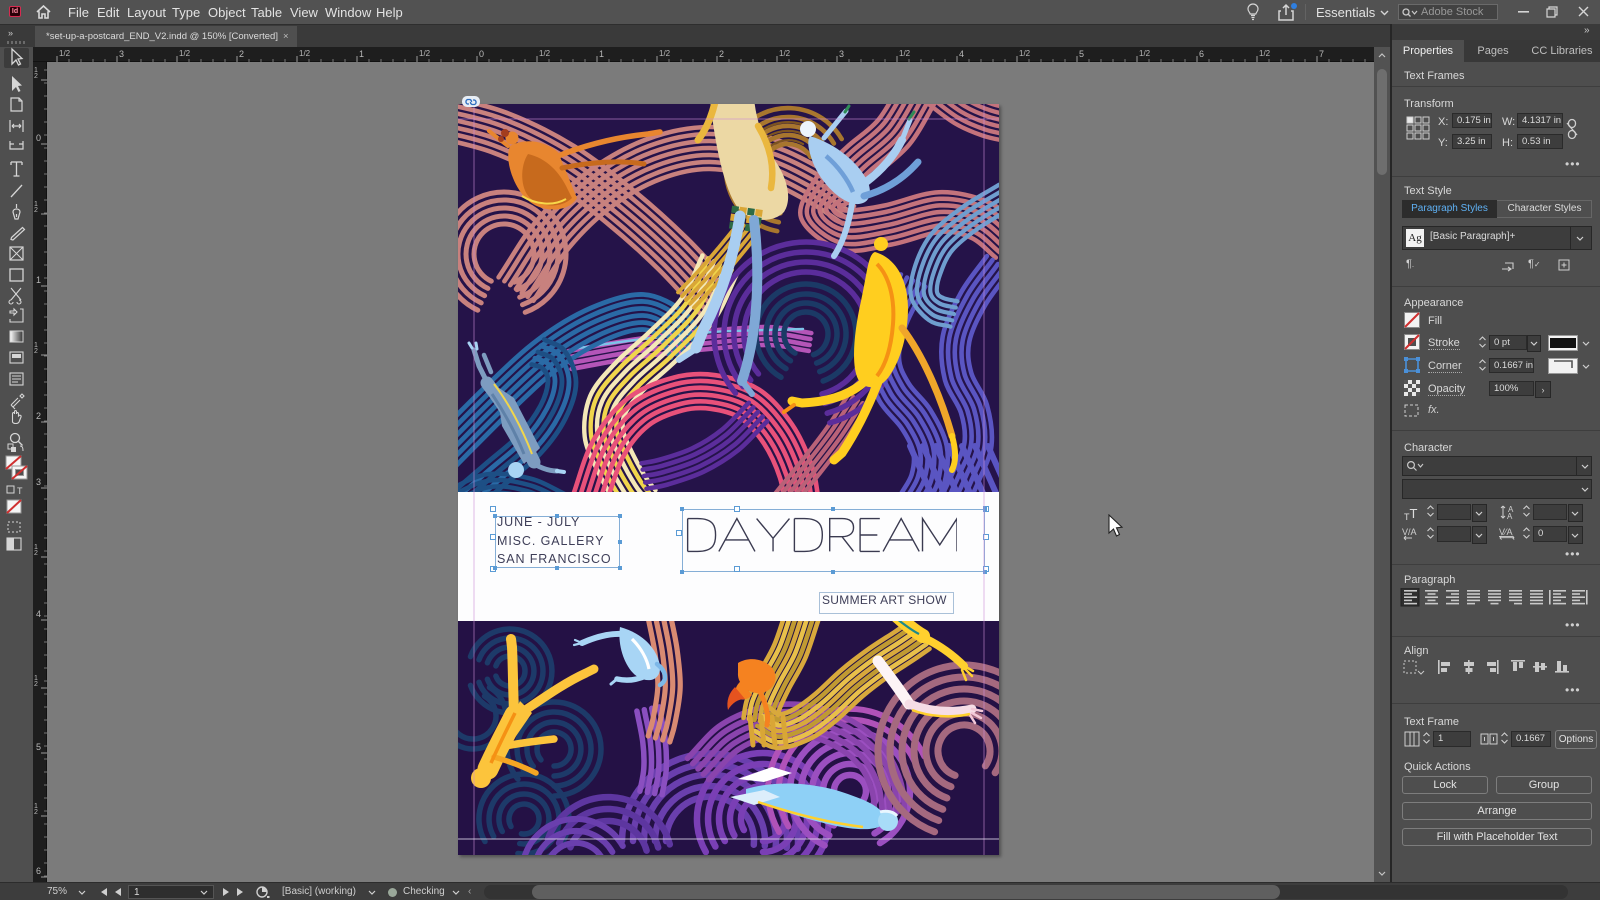 Image resolution: width=1600 pixels, height=900 pixels. What do you see at coordinates (1409, 532) in the screenshot?
I see `svg-text: V/A` at bounding box center [1409, 532].